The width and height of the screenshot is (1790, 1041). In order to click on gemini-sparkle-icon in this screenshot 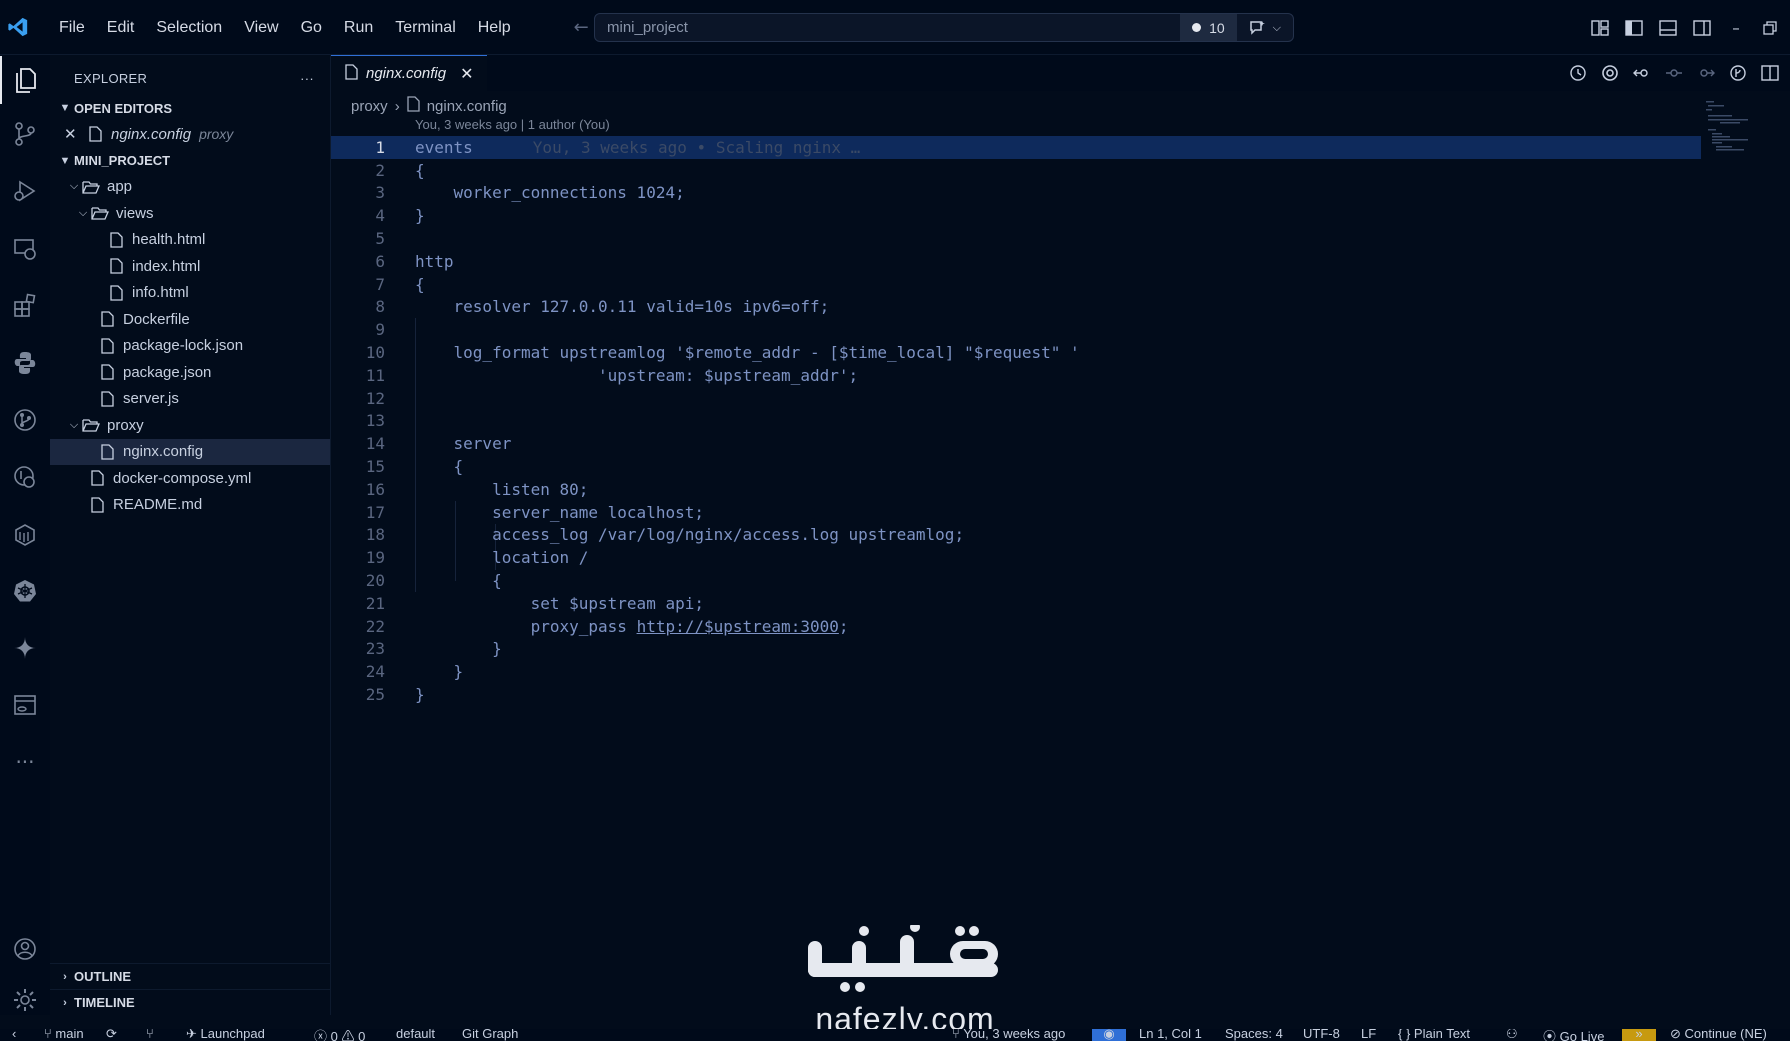, I will do `click(25, 648)`.